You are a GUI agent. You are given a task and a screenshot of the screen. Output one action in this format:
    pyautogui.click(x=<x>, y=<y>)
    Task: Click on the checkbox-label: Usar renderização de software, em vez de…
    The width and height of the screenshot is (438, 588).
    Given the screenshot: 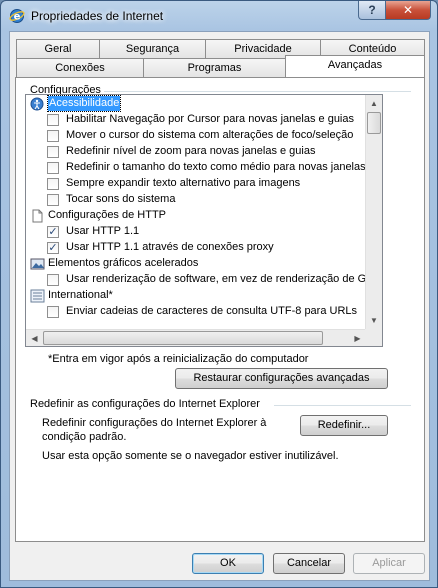 What is the action you would take?
    pyautogui.click(x=224, y=279)
    